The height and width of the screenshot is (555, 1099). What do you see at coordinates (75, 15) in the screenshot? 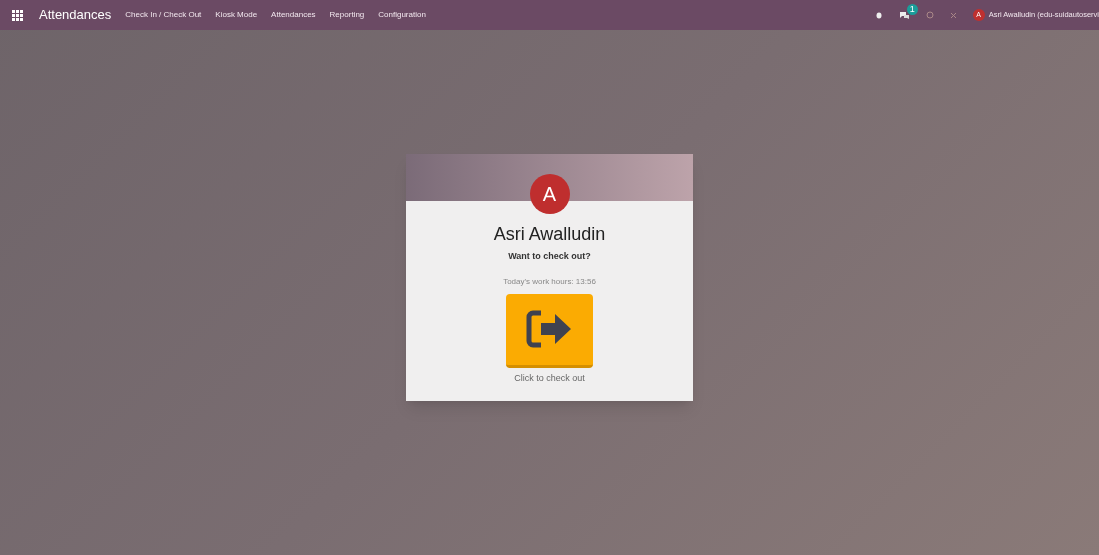
I see `app-title: Attendances` at bounding box center [75, 15].